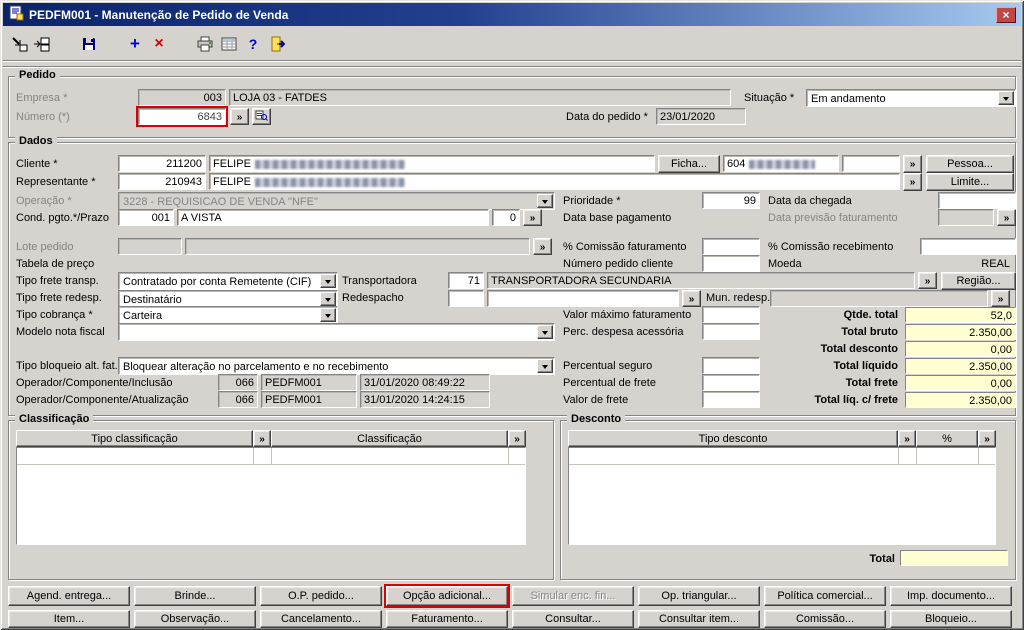 The width and height of the screenshot is (1024, 630). I want to click on modelo-nf-select, so click(336, 332).